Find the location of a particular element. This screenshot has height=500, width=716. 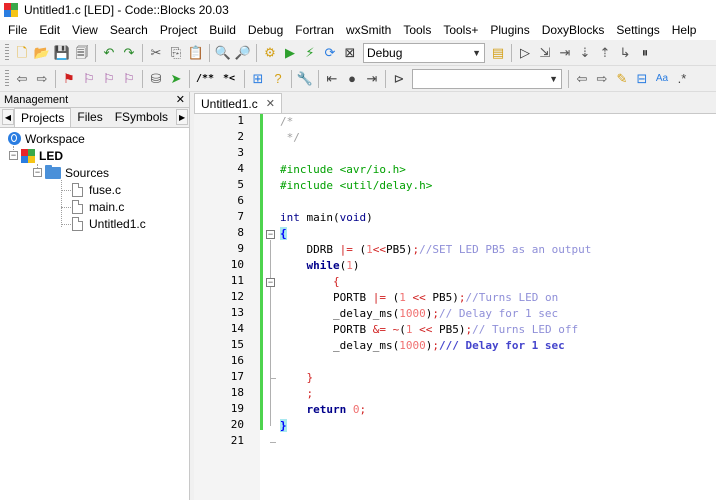

menu-file: File is located at coordinates (17, 30).